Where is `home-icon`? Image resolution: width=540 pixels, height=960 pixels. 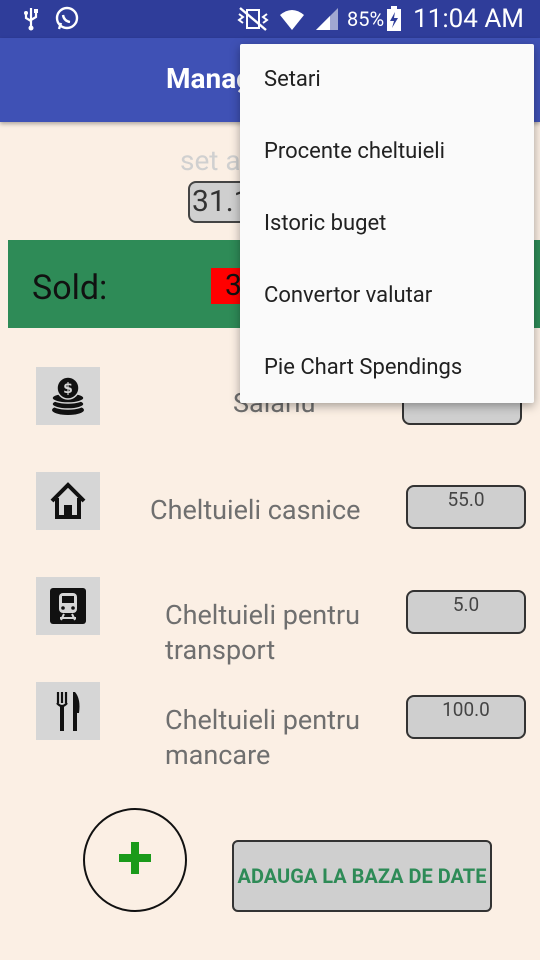
home-icon is located at coordinates (68, 501).